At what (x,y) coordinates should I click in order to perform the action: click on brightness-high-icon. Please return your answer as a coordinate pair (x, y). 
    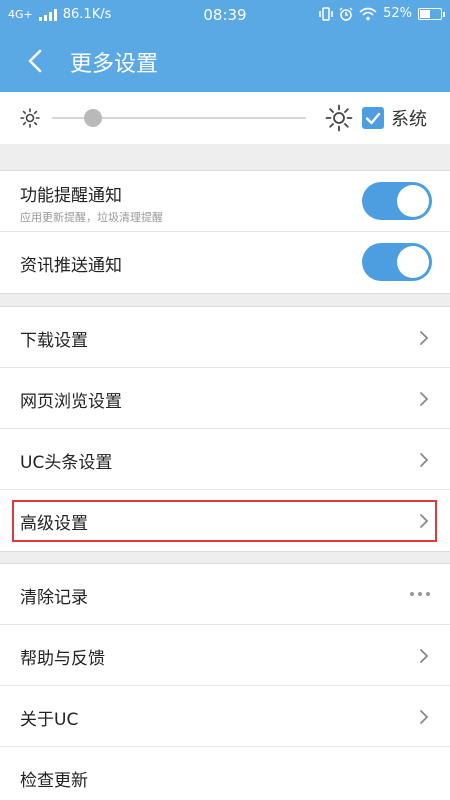
    Looking at the image, I should click on (339, 118).